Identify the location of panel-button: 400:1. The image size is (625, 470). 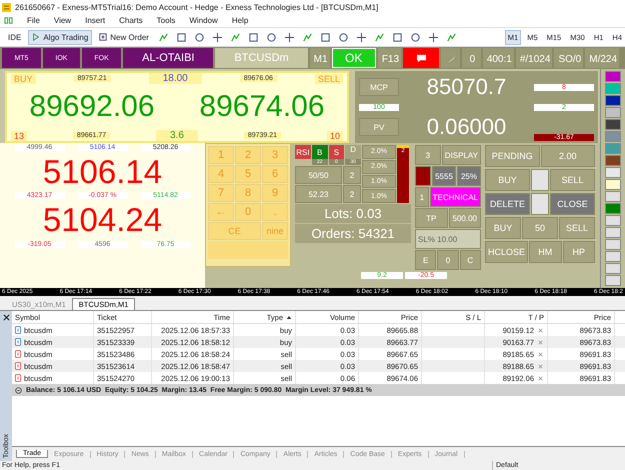
(498, 58).